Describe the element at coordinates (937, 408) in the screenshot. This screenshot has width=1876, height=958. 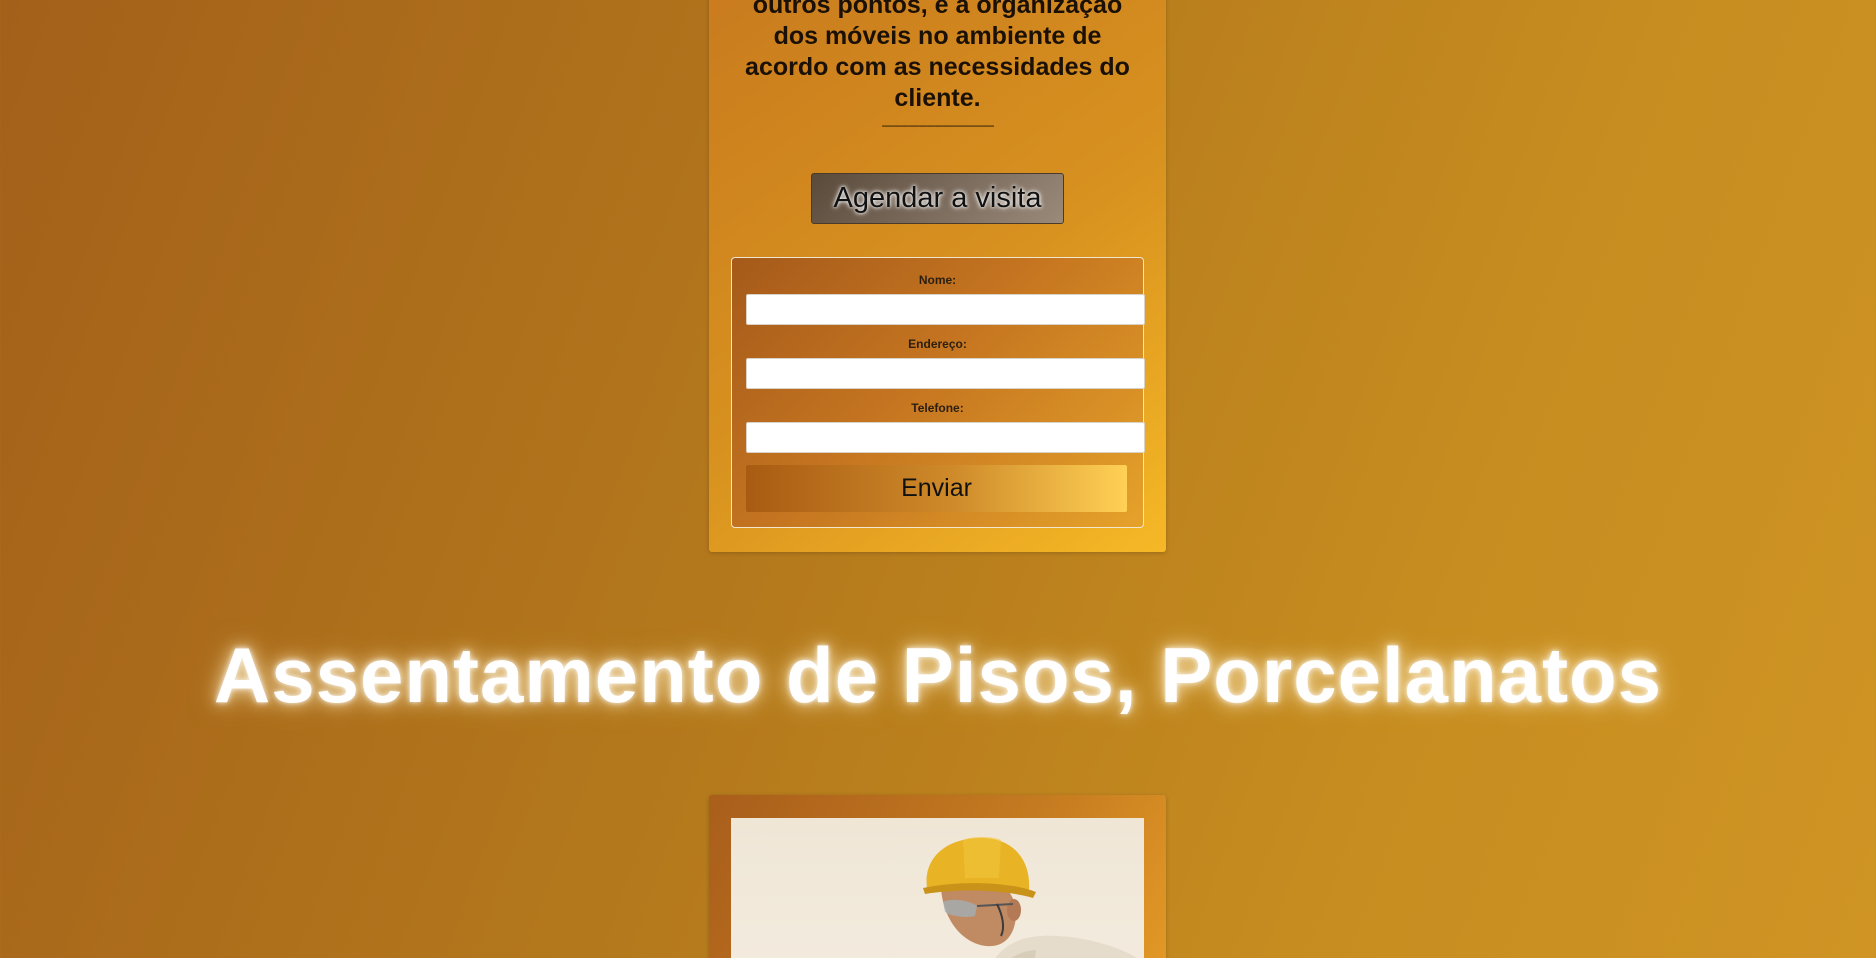
I see `phone-label: Telefone:` at that location.